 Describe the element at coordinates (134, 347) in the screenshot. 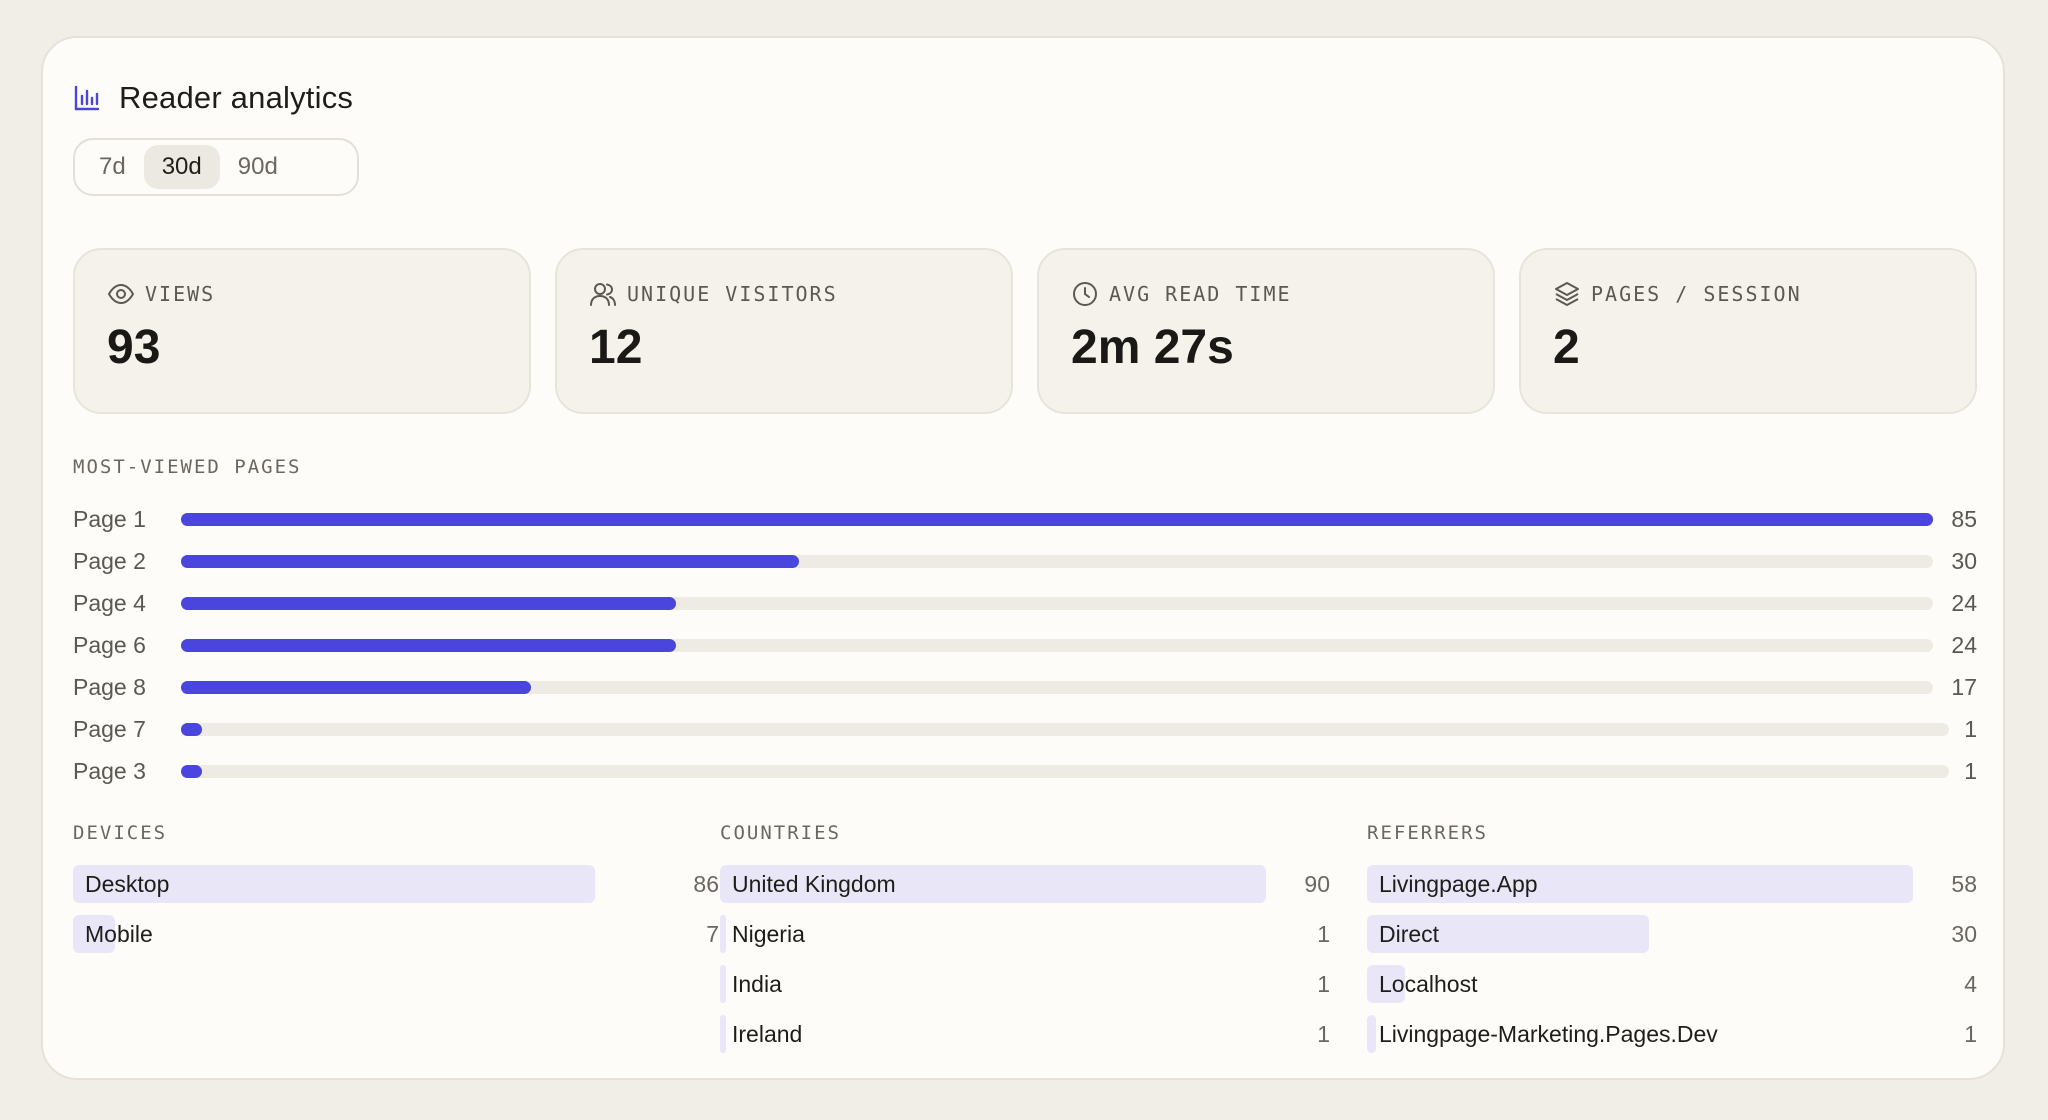

I see `stat-value: 93` at that location.